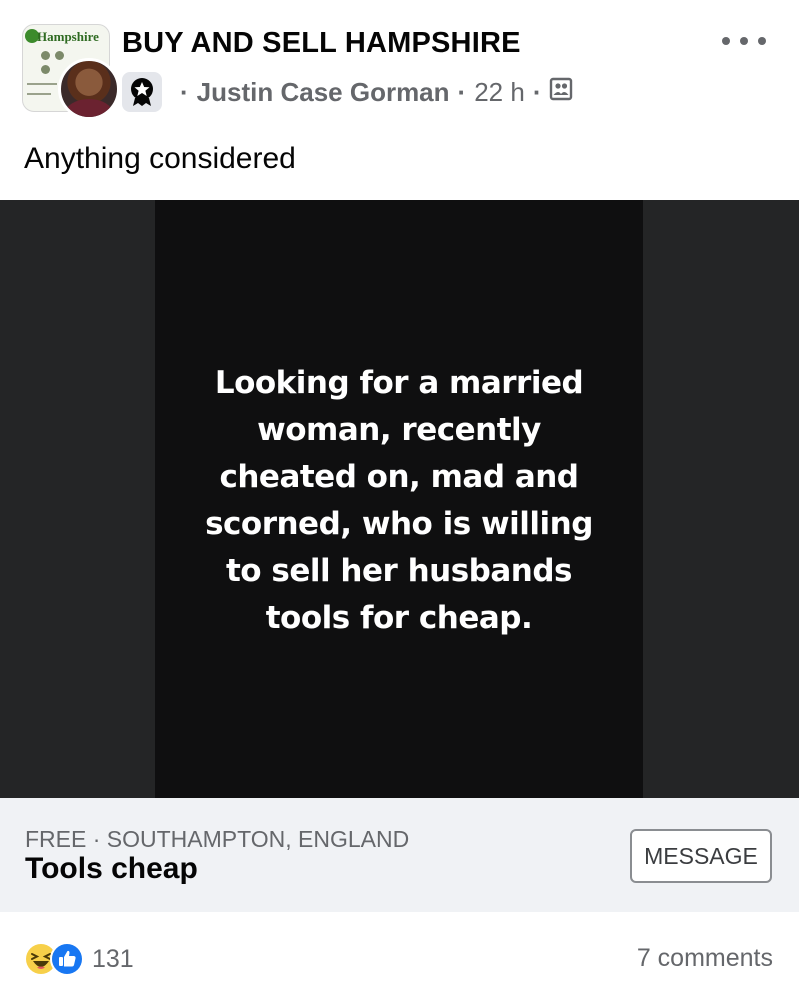  Describe the element at coordinates (113, 958) in the screenshot. I see `reaction-count: 131` at that location.